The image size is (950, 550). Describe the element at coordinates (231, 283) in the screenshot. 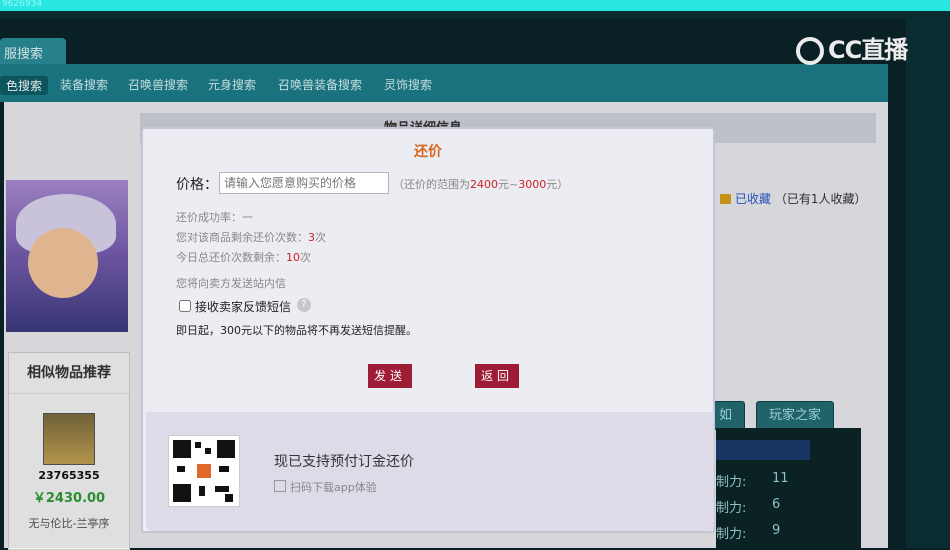

I see `pm-note: 您将向卖方发送站内信` at that location.